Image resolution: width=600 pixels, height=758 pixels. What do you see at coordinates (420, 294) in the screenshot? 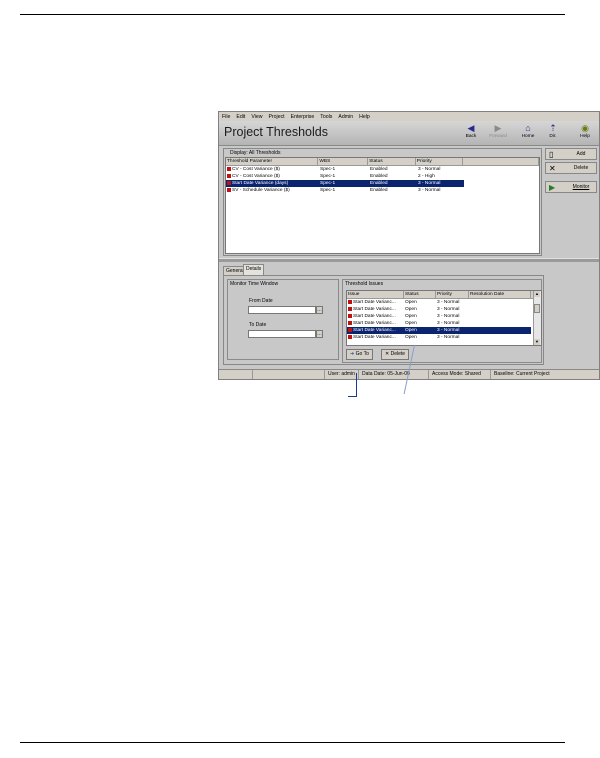
I see `col-issue-status: Status` at bounding box center [420, 294].